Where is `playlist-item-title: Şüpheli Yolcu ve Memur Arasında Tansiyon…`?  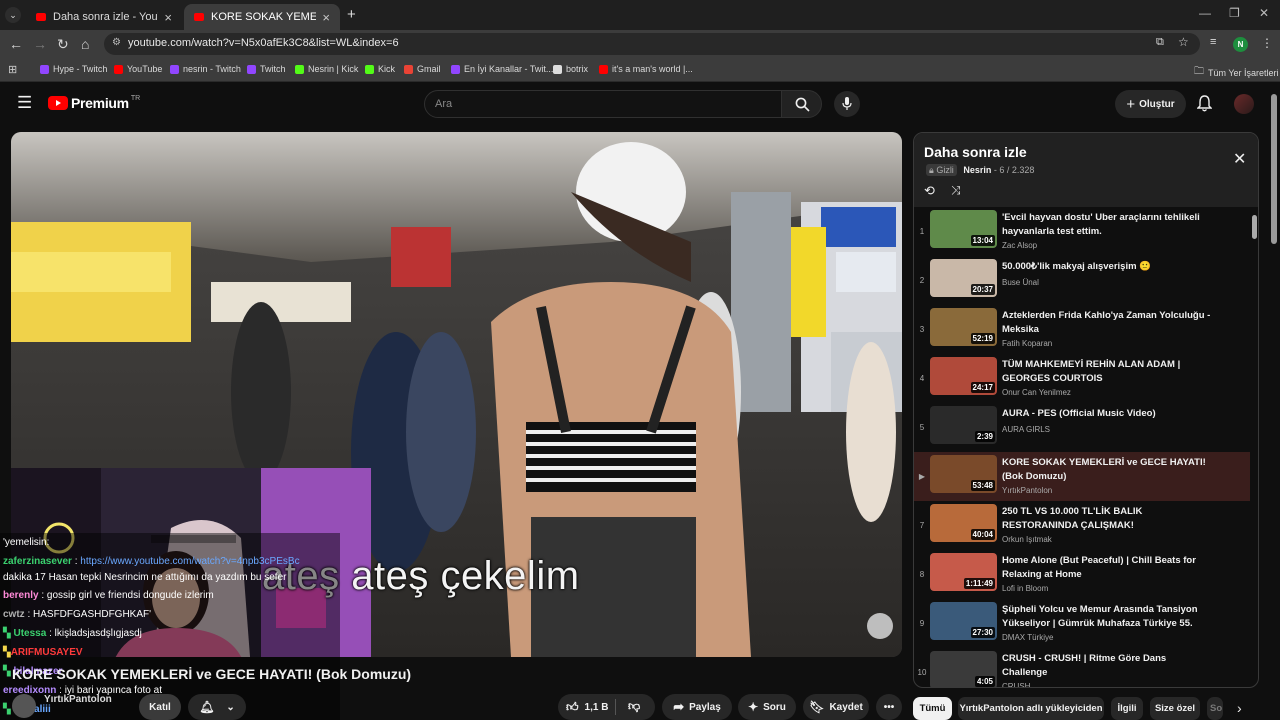
playlist-item-title: Şüpheli Yolcu ve Memur Arasında Tansiyon… is located at coordinates (1107, 617).